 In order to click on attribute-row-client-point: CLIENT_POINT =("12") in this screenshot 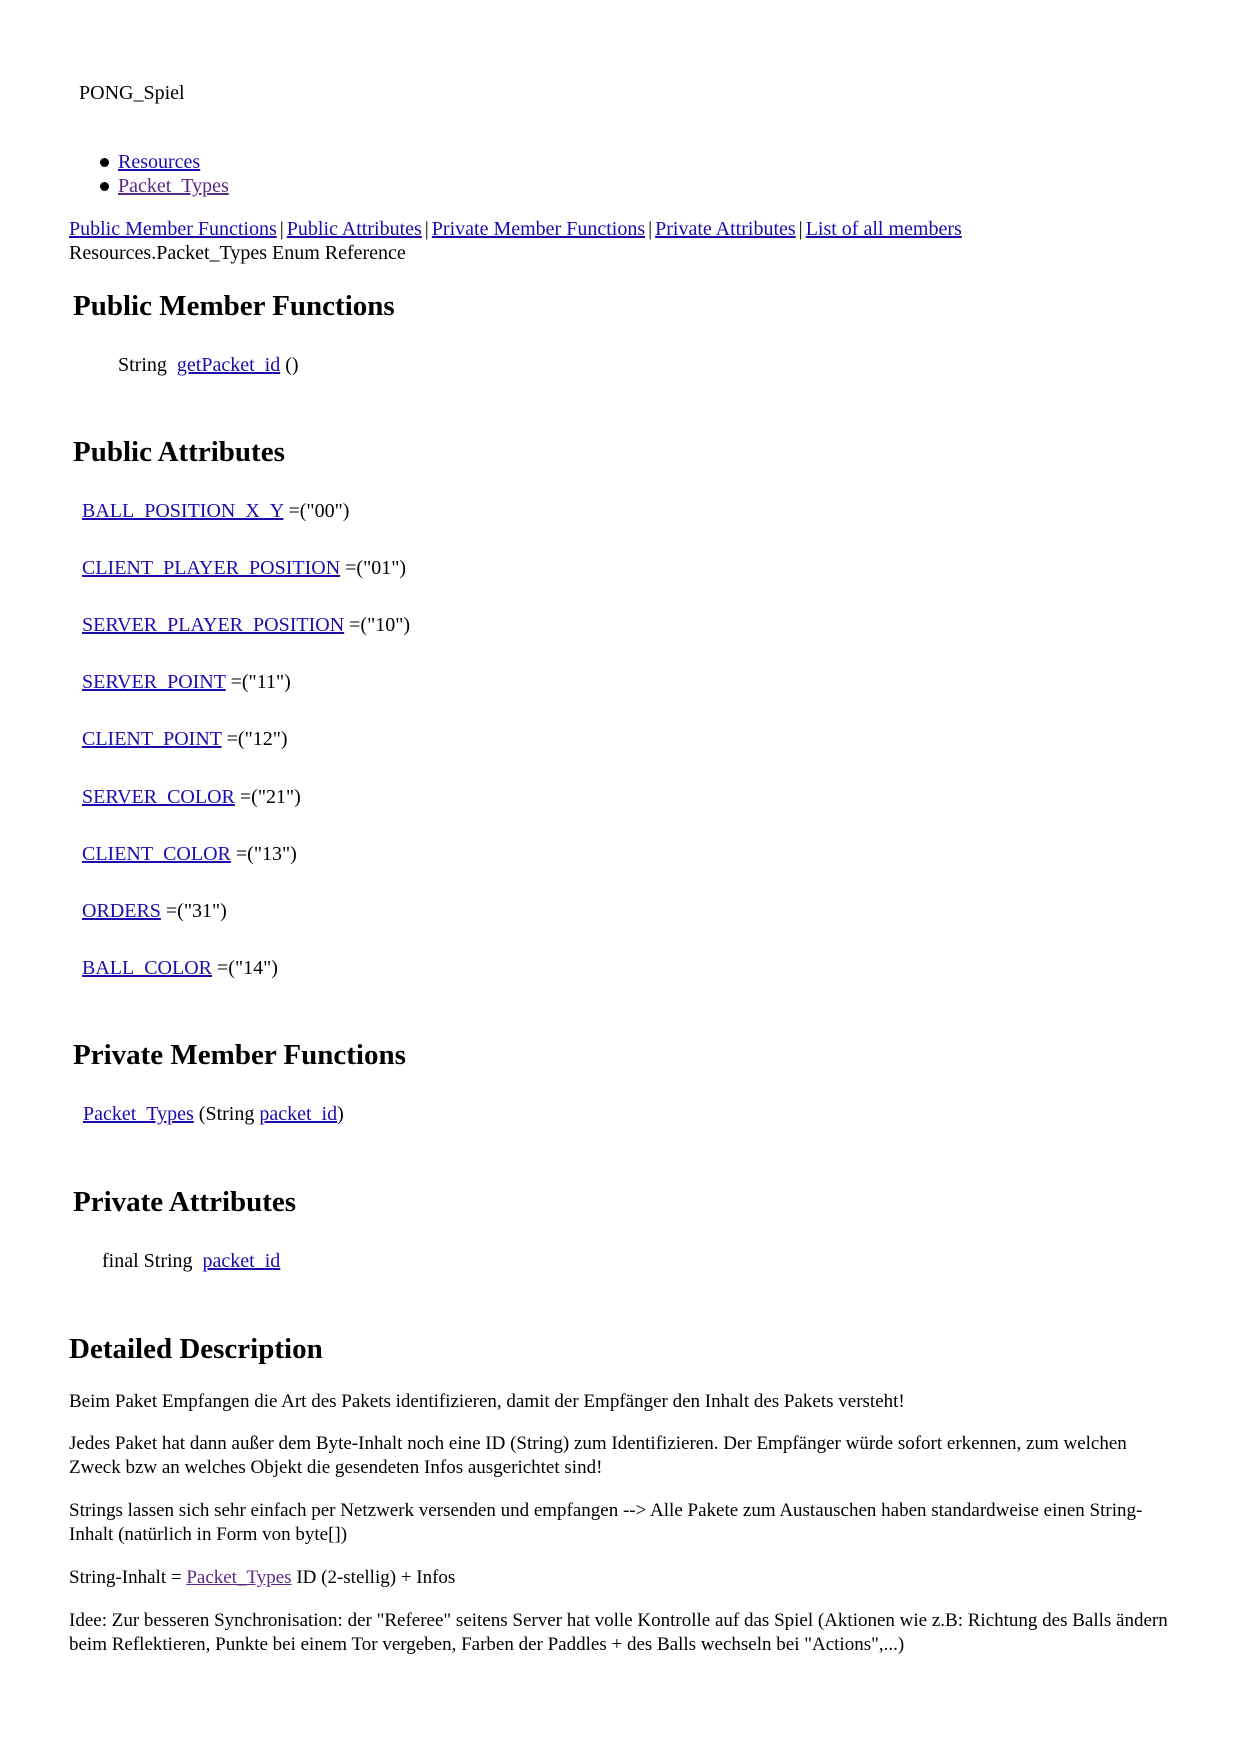, I will do `click(185, 739)`.